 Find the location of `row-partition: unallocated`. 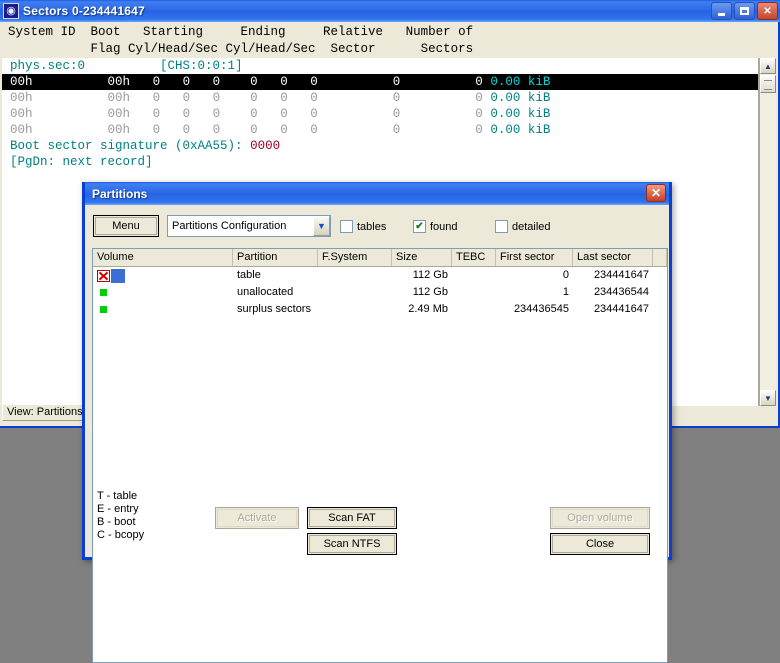

row-partition: unallocated is located at coordinates (265, 292).